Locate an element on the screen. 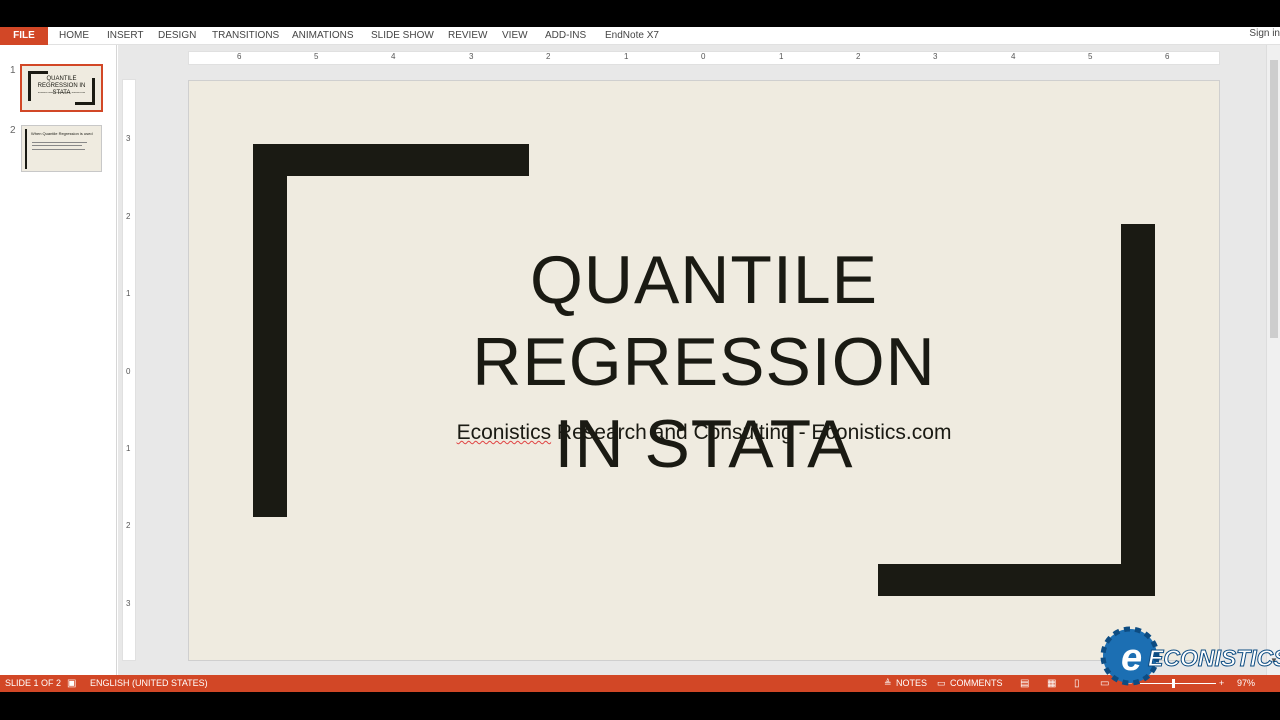  slide-title-line-1: QUANTILE REGRESSION is located at coordinates (704, 321).